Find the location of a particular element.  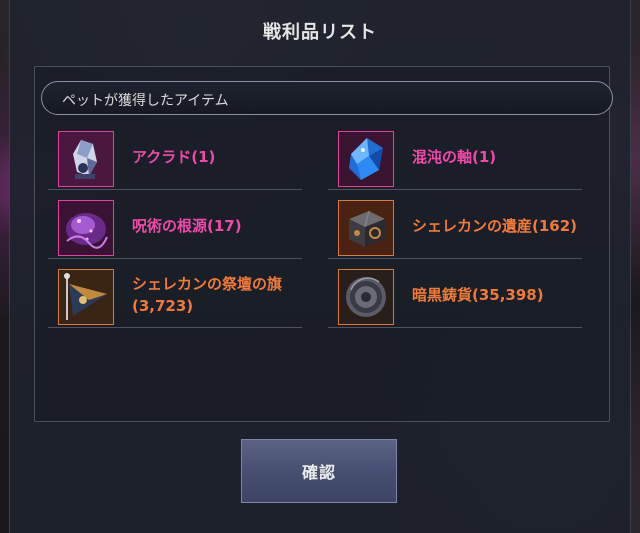

loot-item: シェレカンの祭壇の旗(3,723) is located at coordinates (175, 295).